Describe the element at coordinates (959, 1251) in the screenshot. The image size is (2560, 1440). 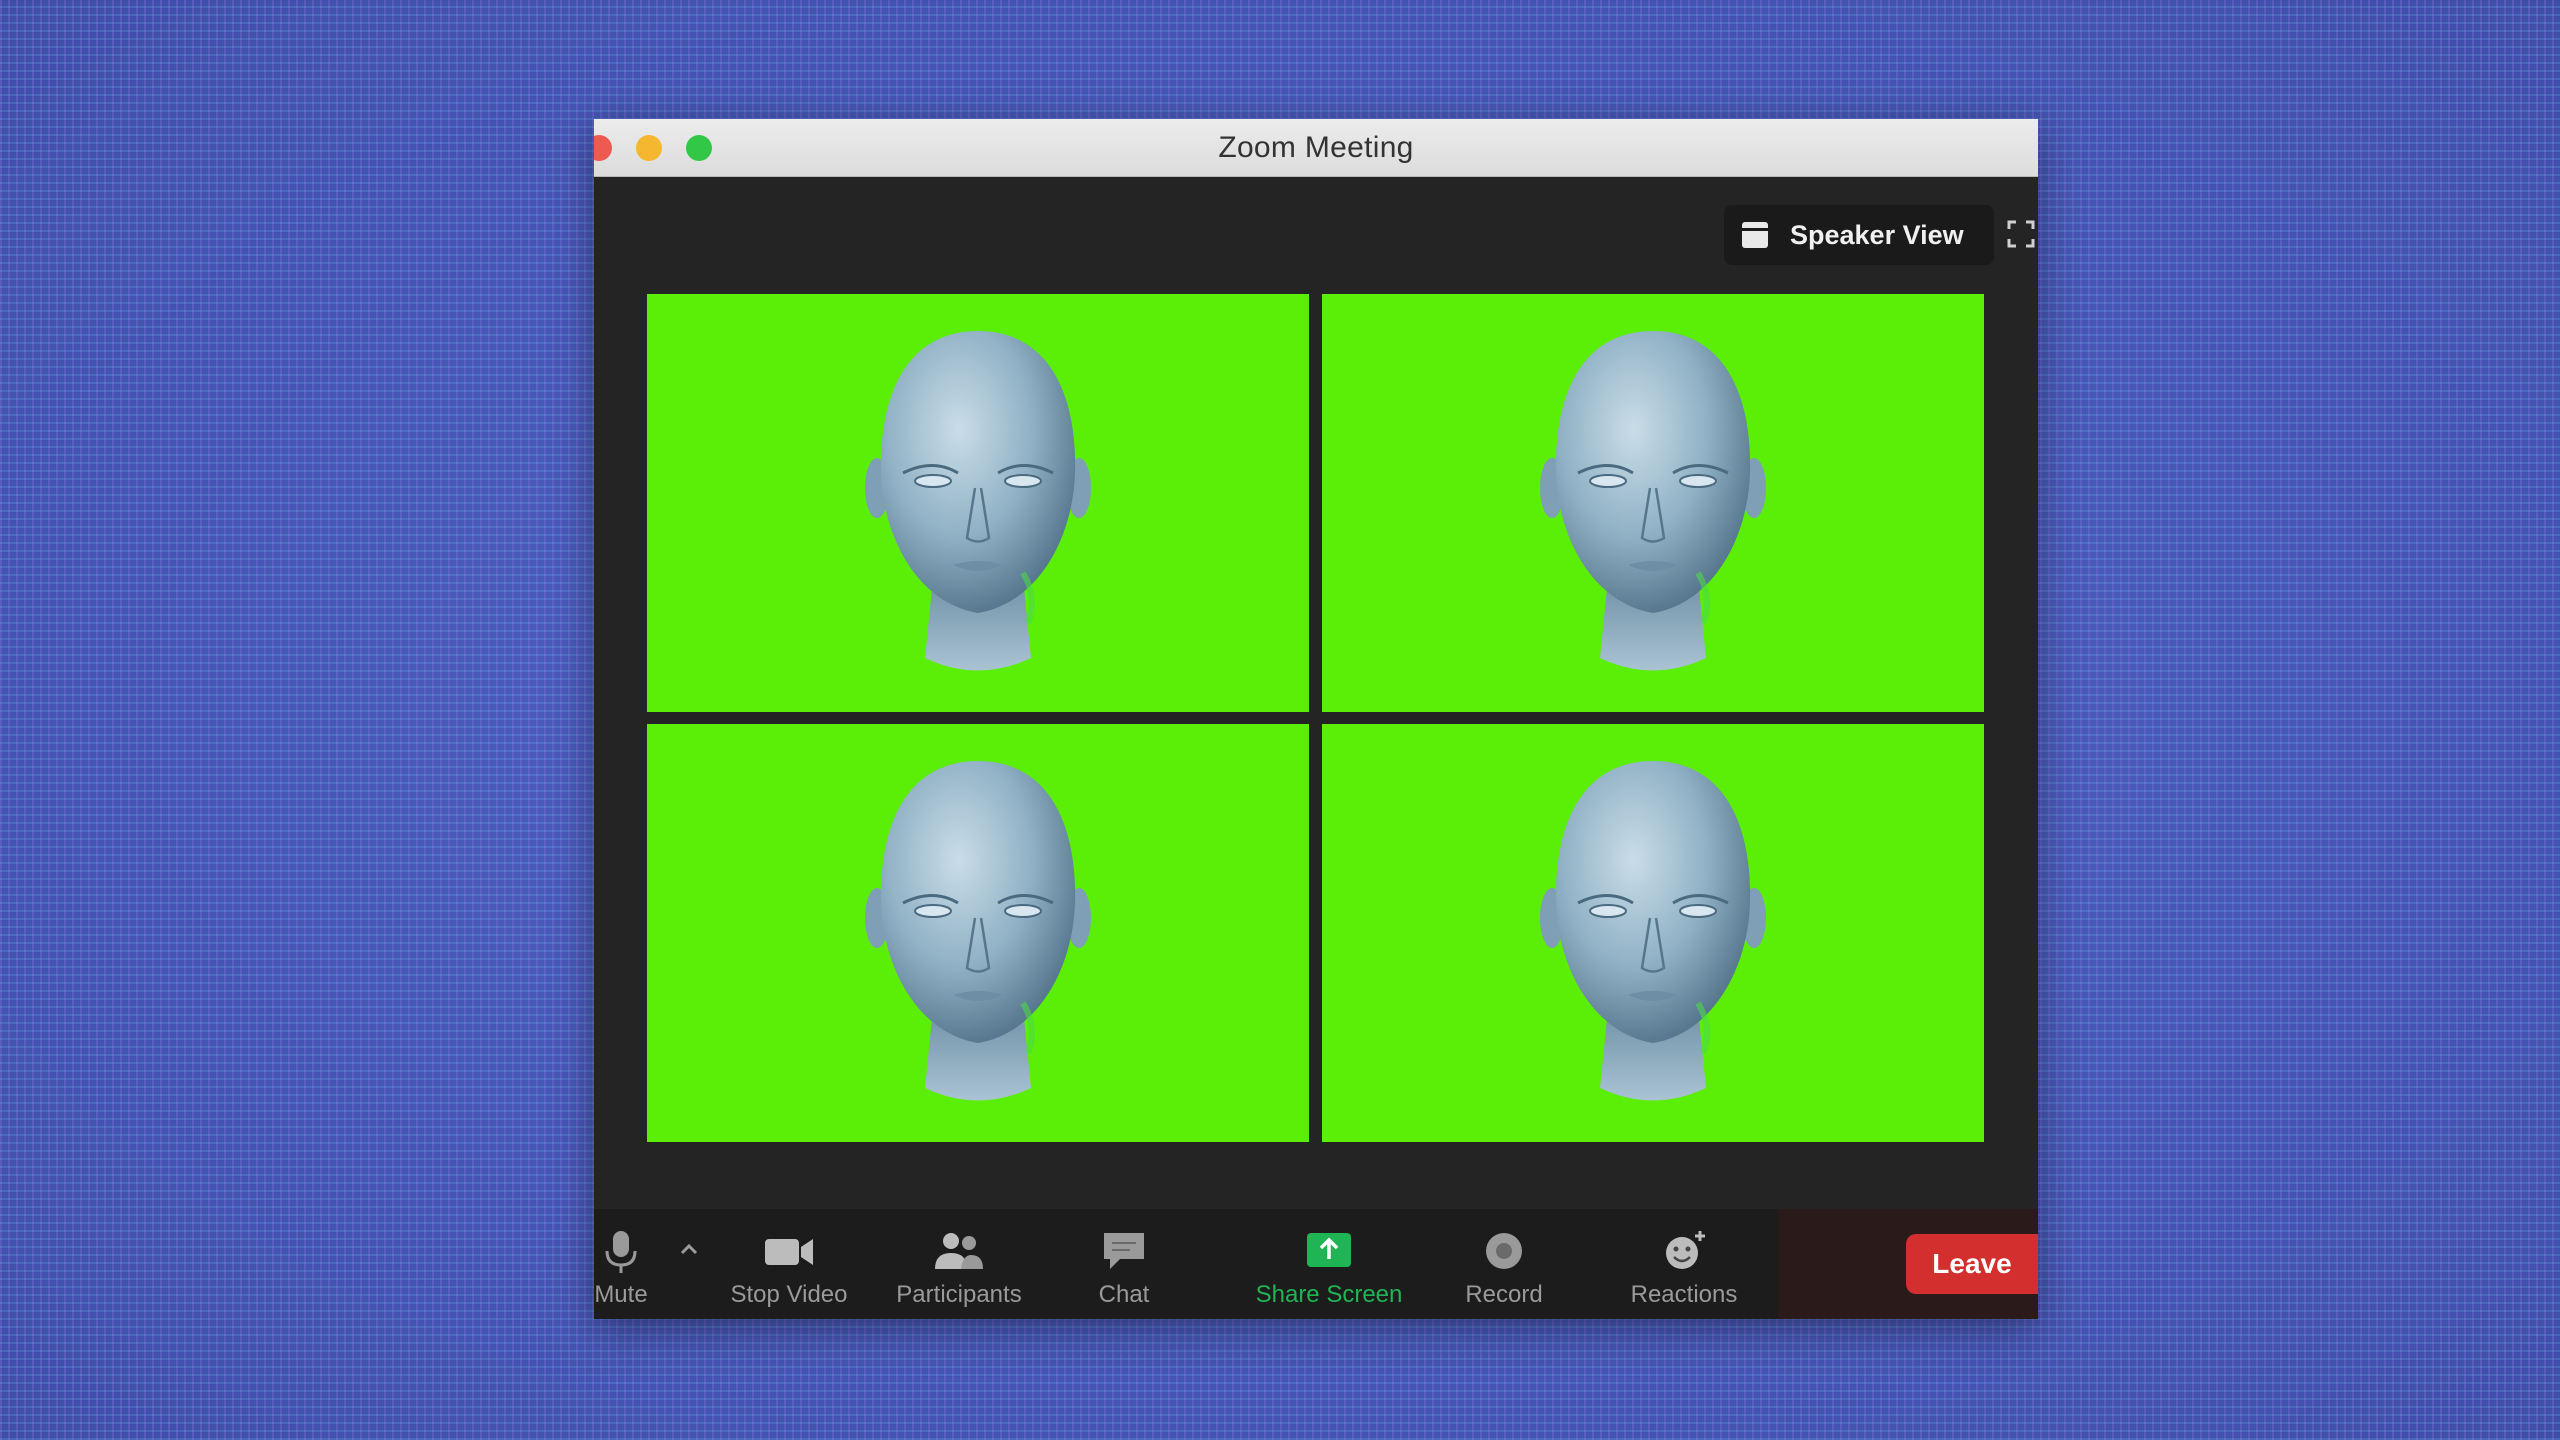
I see `participants-icon` at that location.